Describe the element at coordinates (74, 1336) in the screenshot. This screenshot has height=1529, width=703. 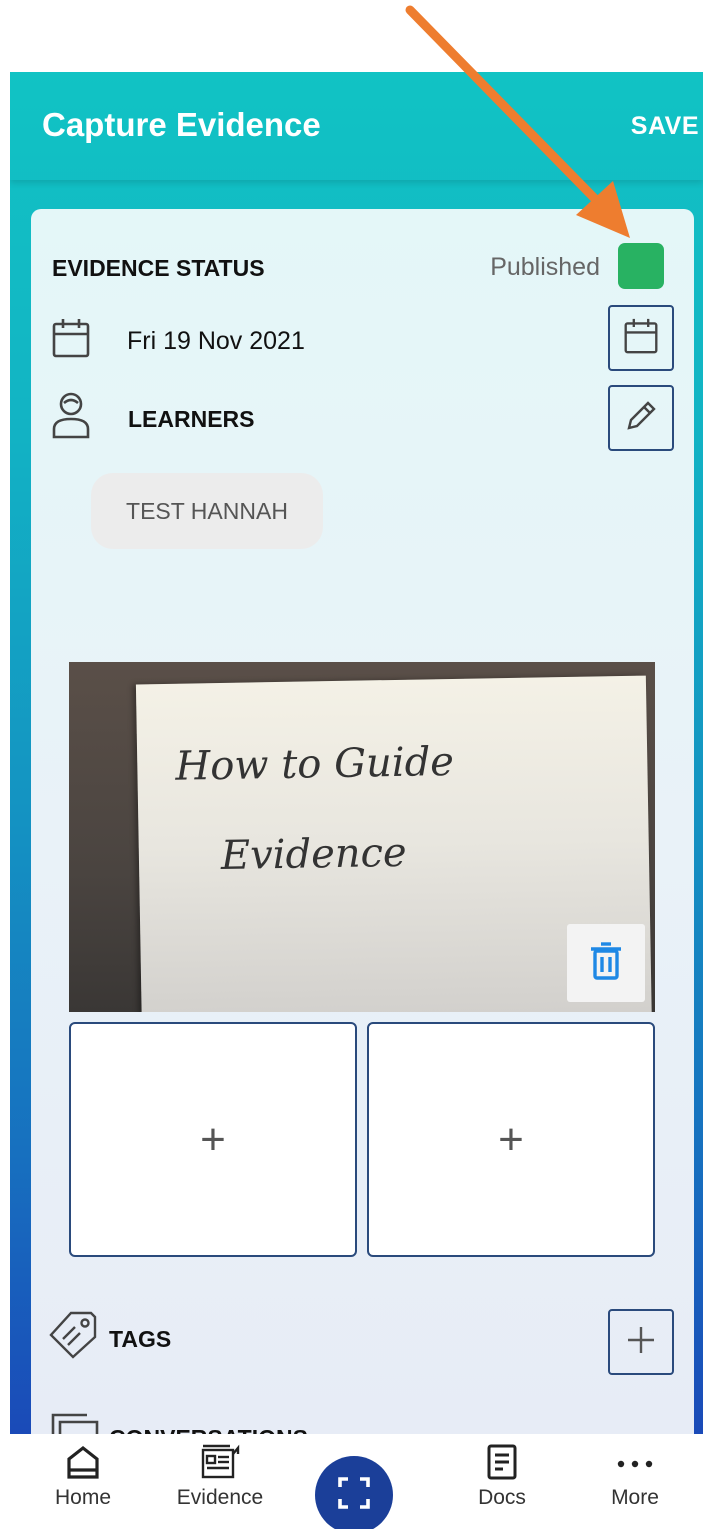
I see `tag-icon` at that location.